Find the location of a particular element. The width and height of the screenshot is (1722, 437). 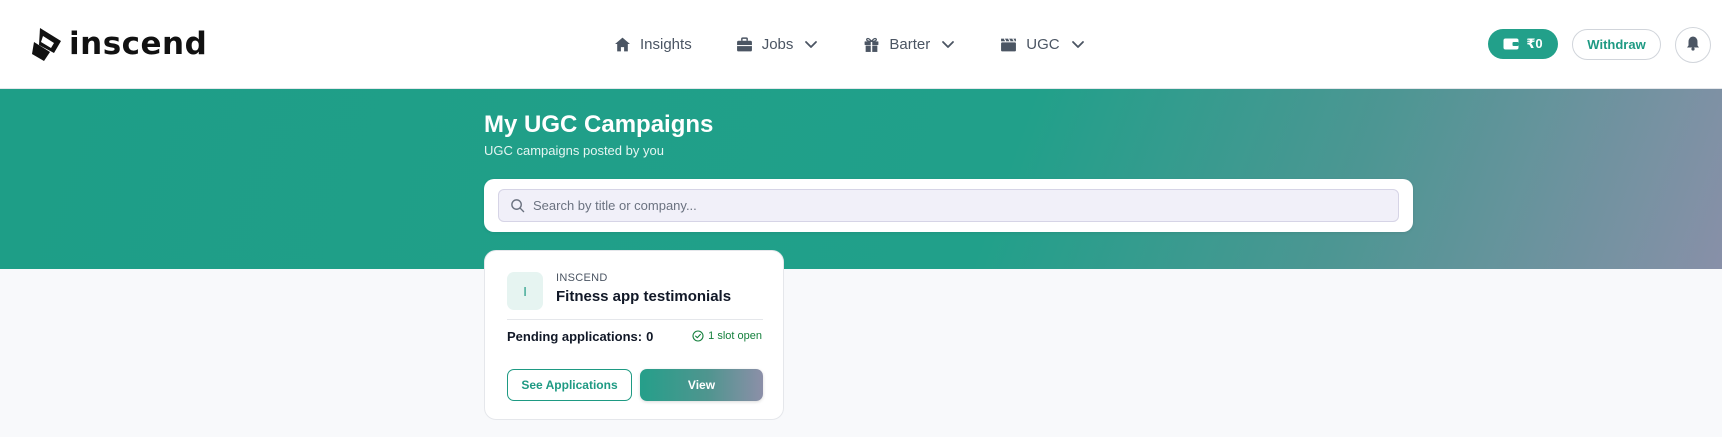

nav-label-barter: Barter is located at coordinates (910, 44).